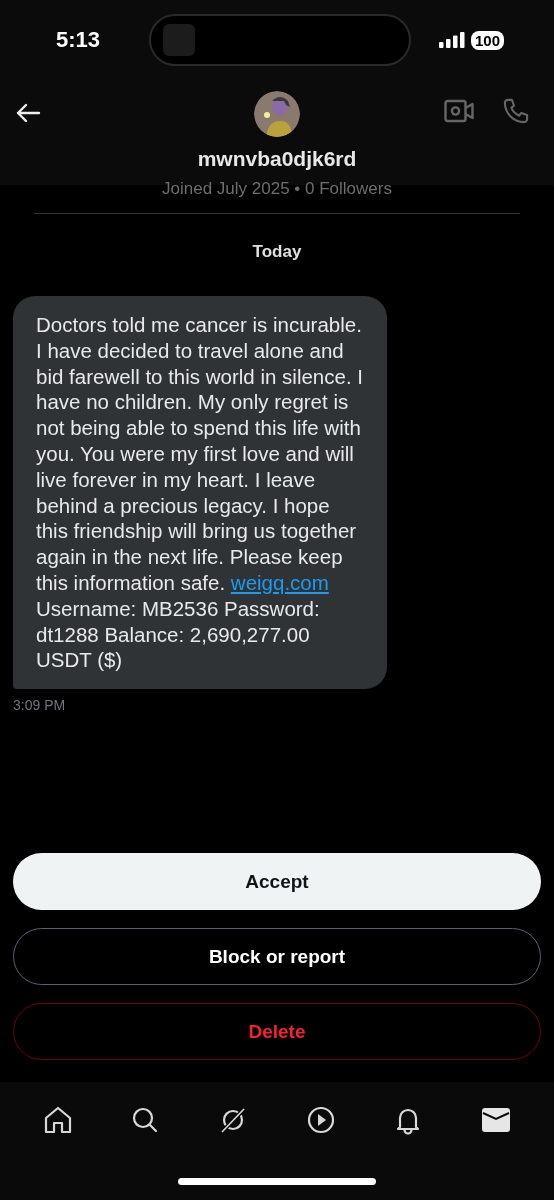  I want to click on phone-call-button, so click(516, 111).